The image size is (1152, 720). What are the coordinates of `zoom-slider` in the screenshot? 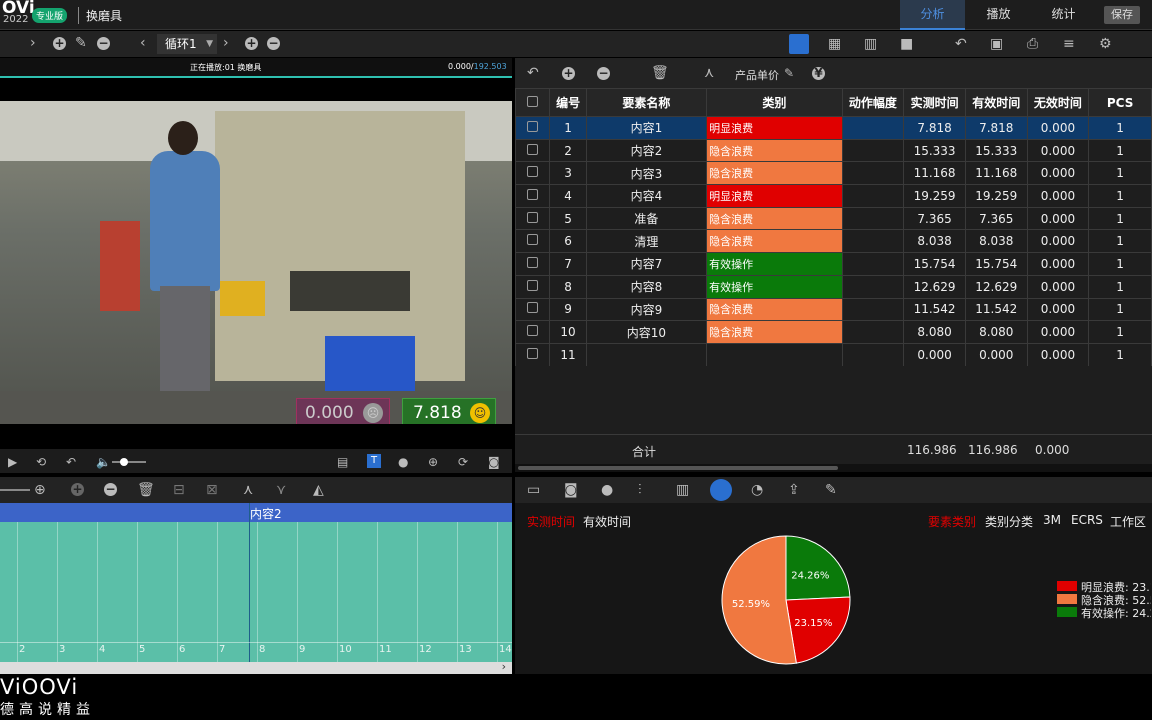 It's located at (15, 490).